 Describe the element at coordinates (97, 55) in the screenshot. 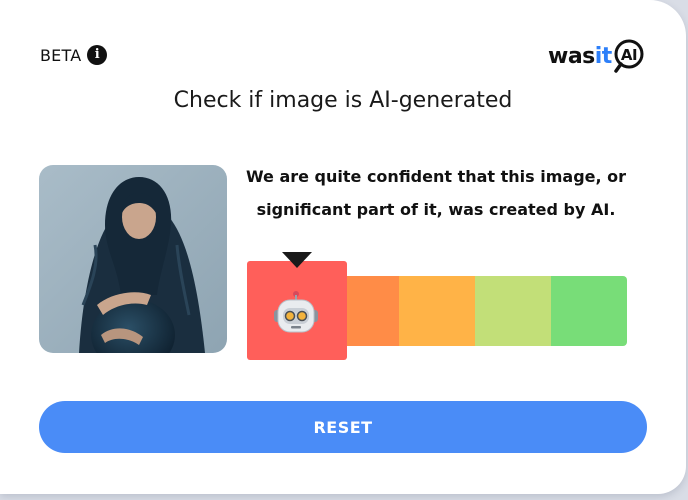

I see `info-icon: i` at that location.